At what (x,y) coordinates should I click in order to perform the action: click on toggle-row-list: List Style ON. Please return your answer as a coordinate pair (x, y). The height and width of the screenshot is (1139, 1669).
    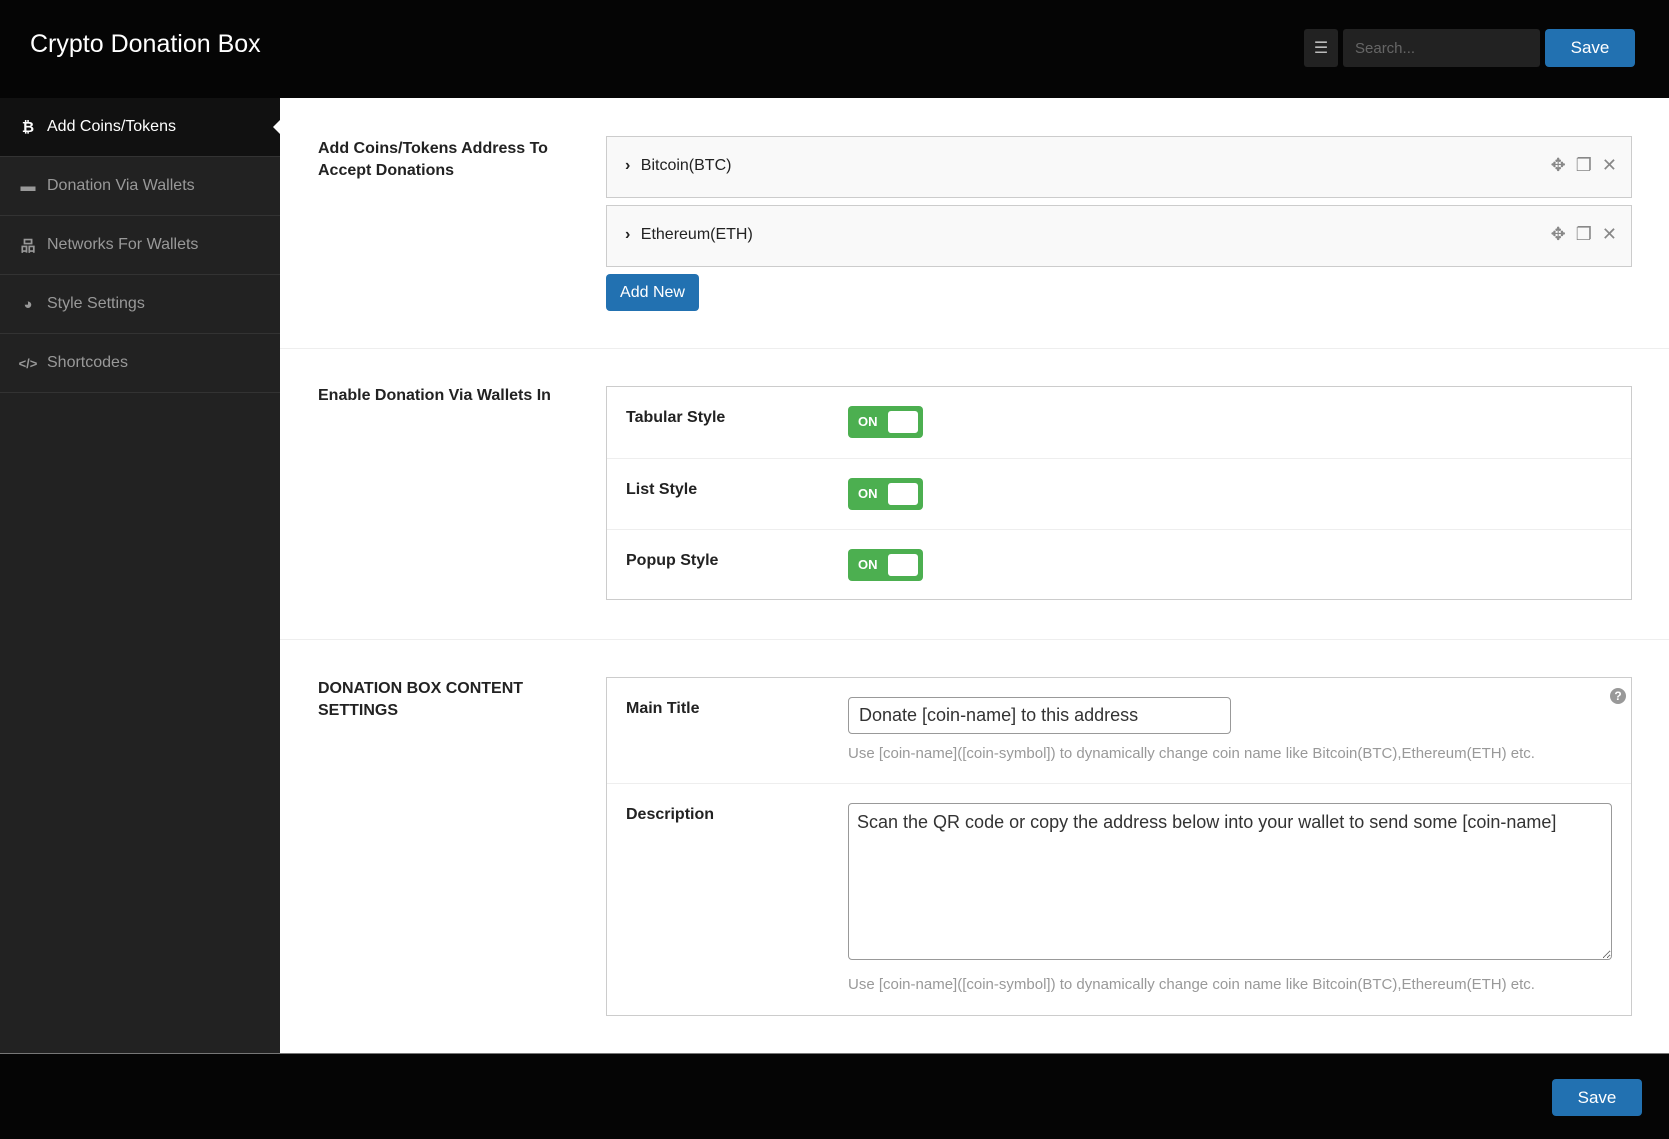
    Looking at the image, I should click on (1119, 494).